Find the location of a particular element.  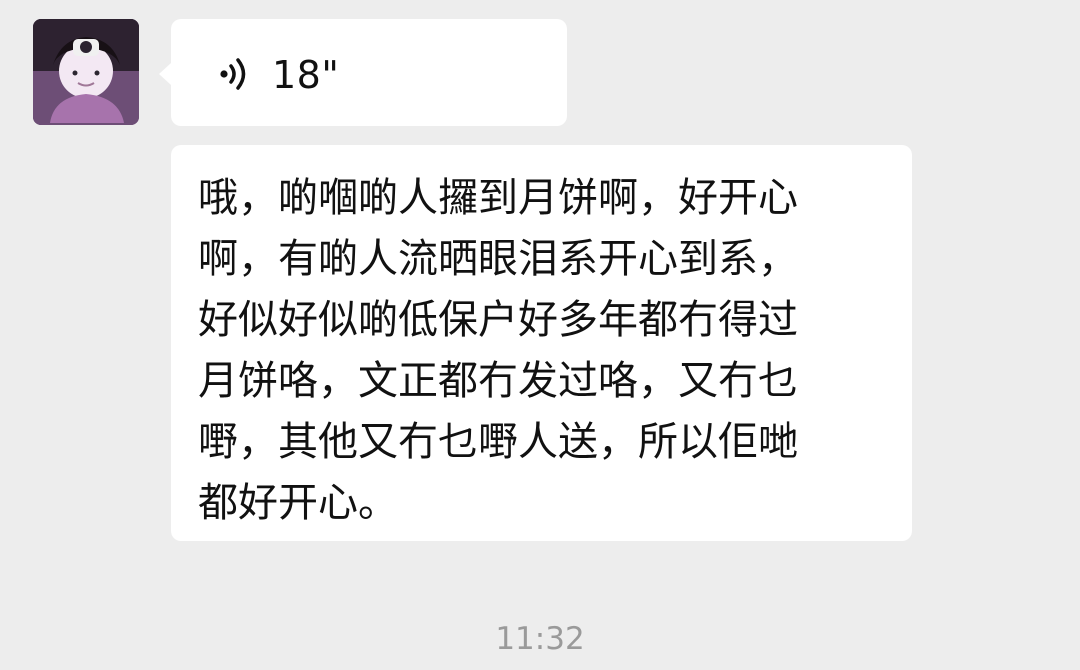

avatar-image is located at coordinates (86, 72).